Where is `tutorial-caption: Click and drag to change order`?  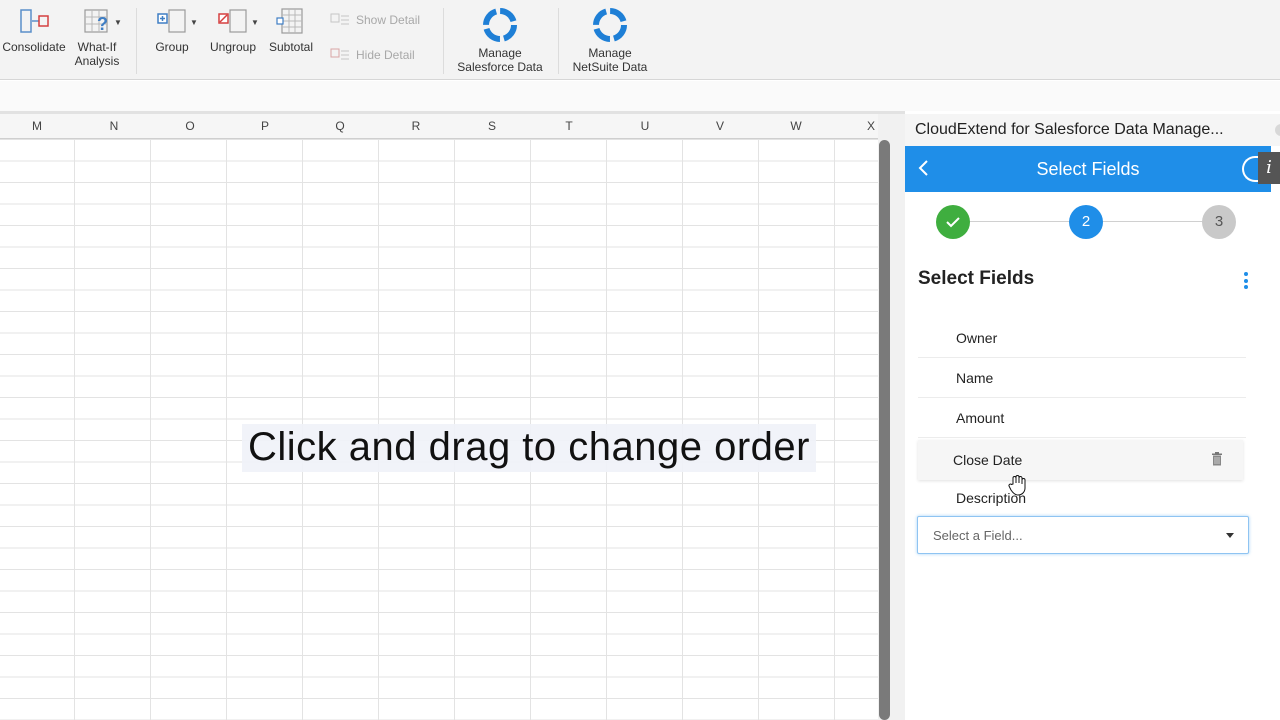 tutorial-caption: Click and drag to change order is located at coordinates (529, 448).